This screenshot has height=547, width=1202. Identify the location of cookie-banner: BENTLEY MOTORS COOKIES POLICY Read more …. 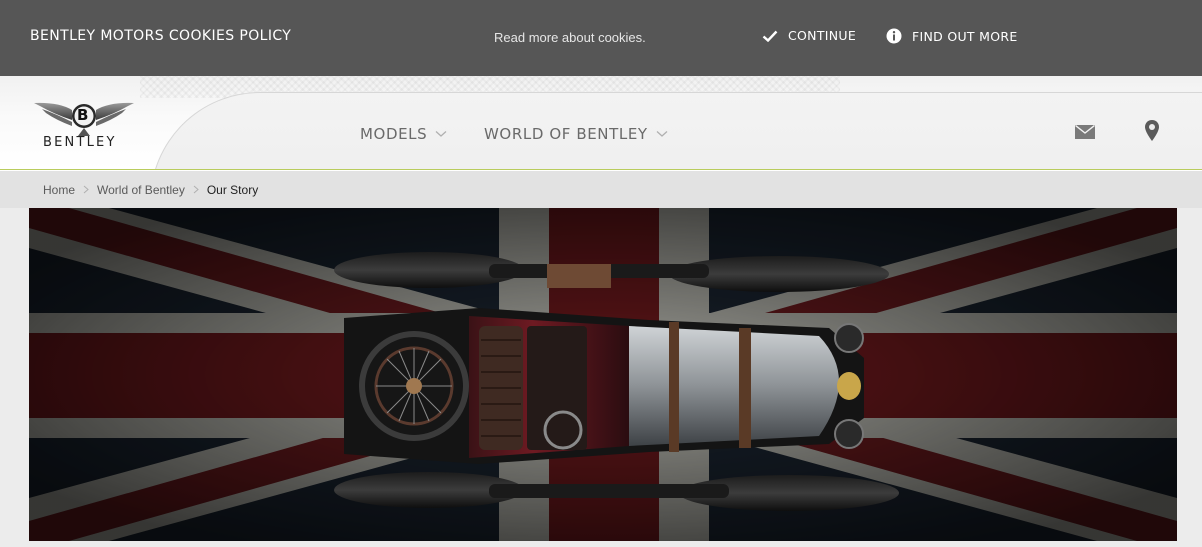
(601, 38).